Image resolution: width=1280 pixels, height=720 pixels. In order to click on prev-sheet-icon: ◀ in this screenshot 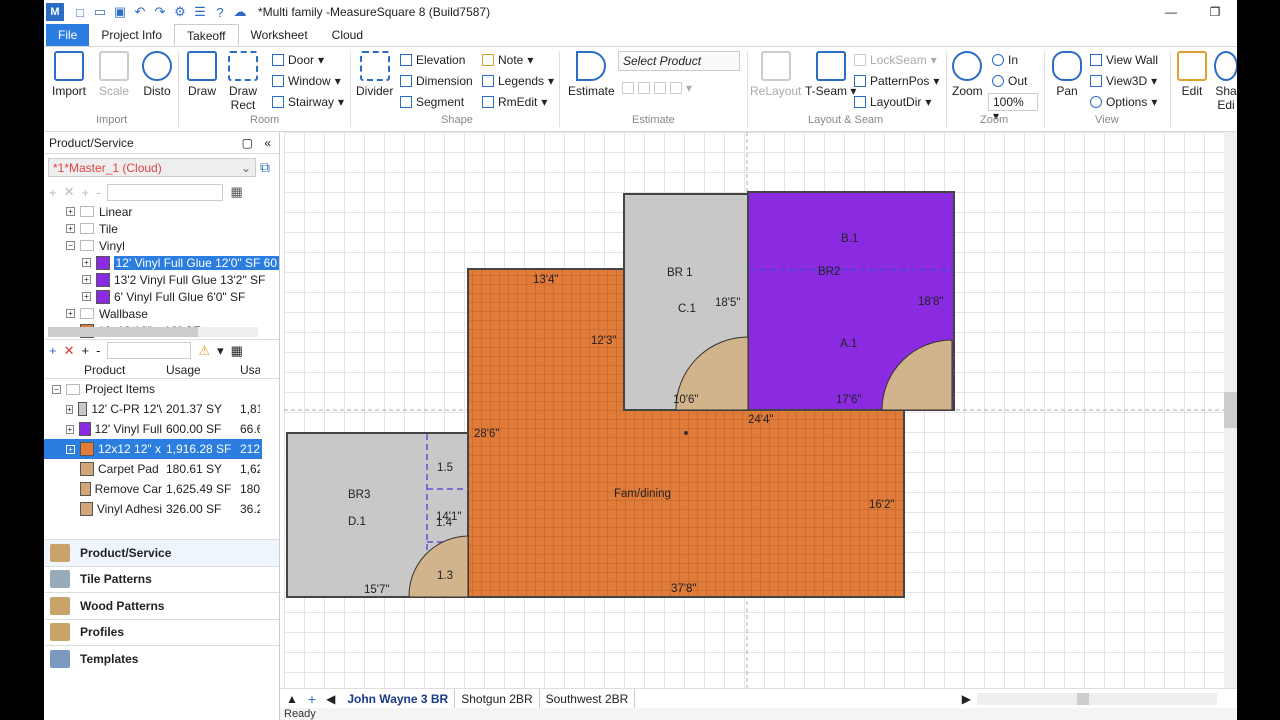, I will do `click(330, 699)`.